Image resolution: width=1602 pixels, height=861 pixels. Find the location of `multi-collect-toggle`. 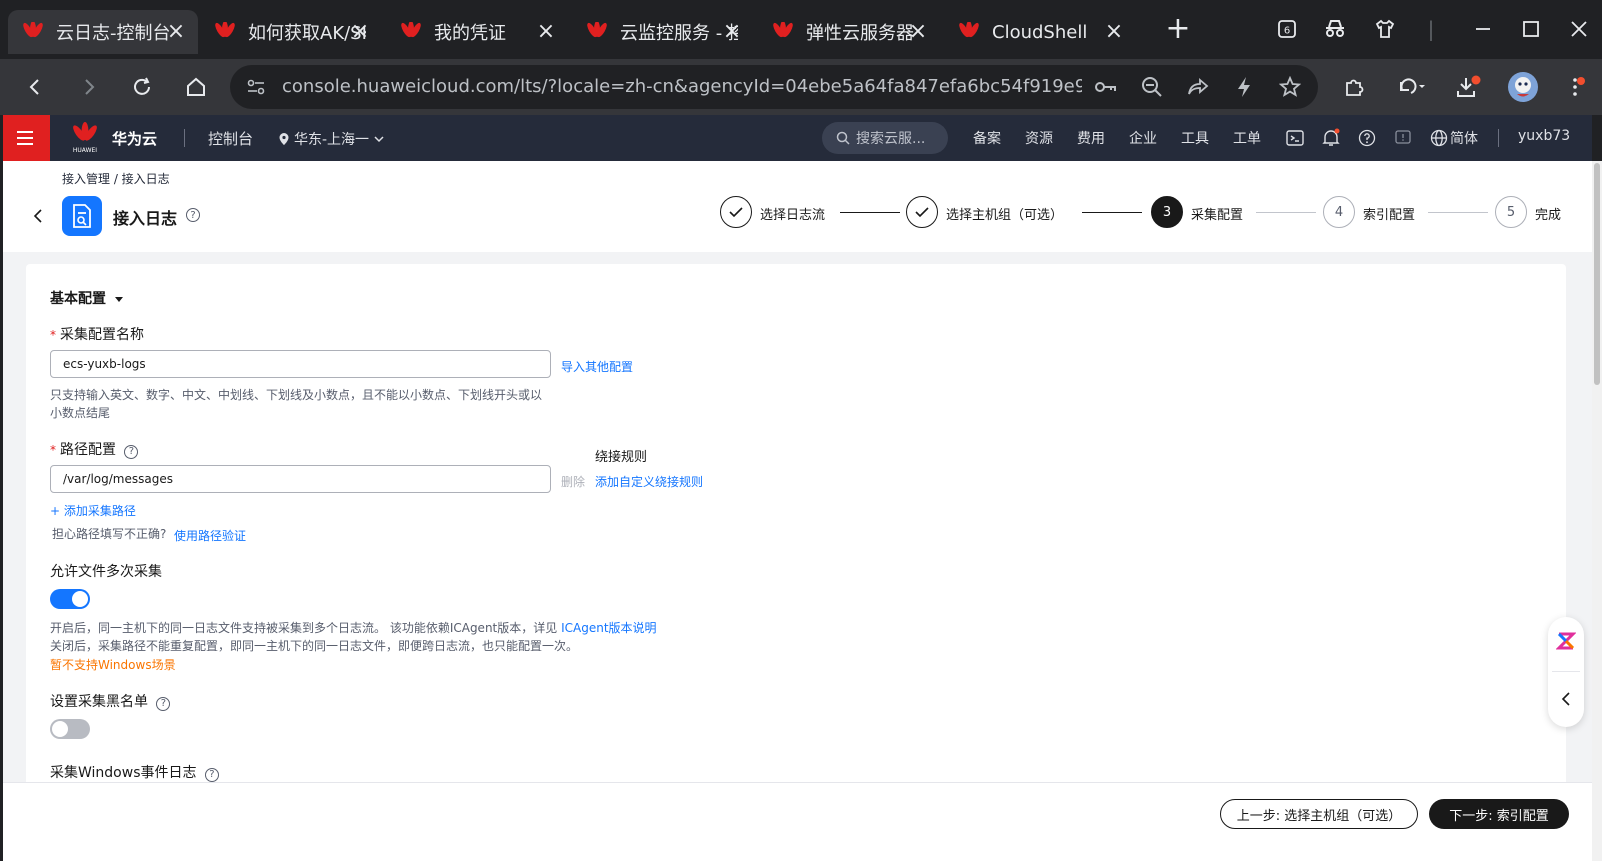

multi-collect-toggle is located at coordinates (70, 599).